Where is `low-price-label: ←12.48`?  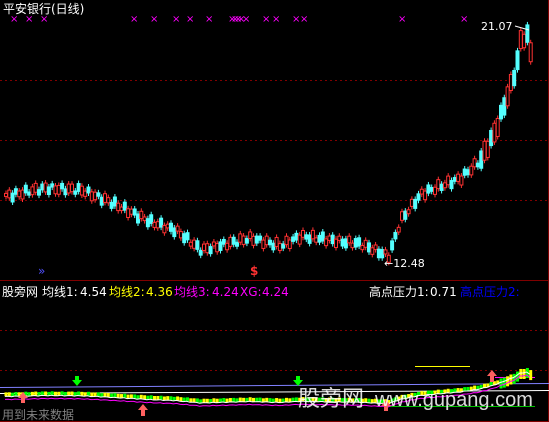
low-price-label: ←12.48 is located at coordinates (404, 263).